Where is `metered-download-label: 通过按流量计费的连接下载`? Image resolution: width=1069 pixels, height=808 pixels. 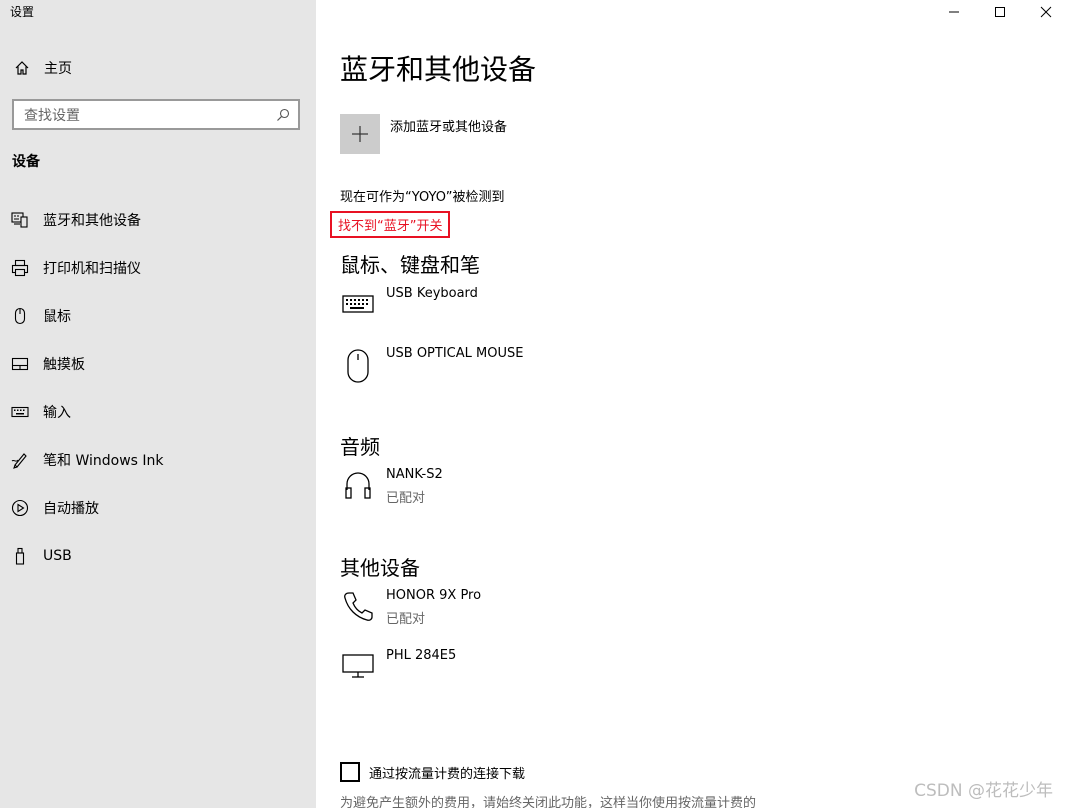 metered-download-label: 通过按流量计费的连接下载 is located at coordinates (447, 772).